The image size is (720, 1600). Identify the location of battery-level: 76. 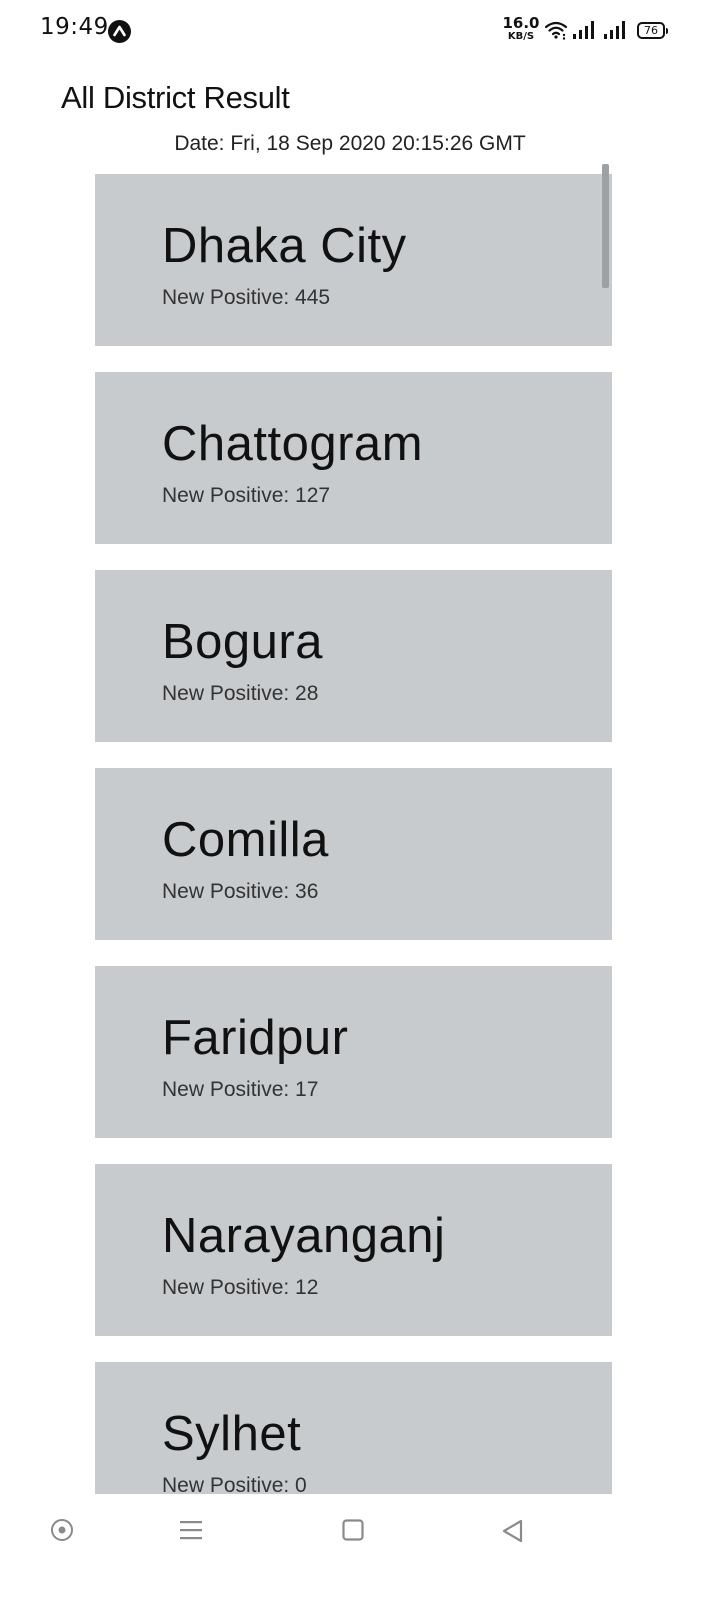
(651, 30).